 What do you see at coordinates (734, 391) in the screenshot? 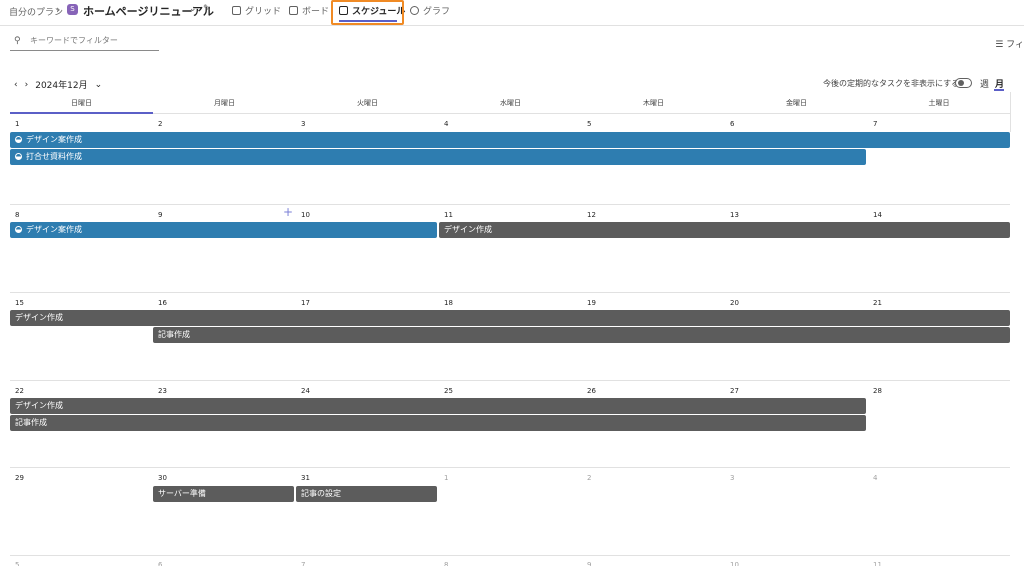
I see `date-cell: 27` at bounding box center [734, 391].